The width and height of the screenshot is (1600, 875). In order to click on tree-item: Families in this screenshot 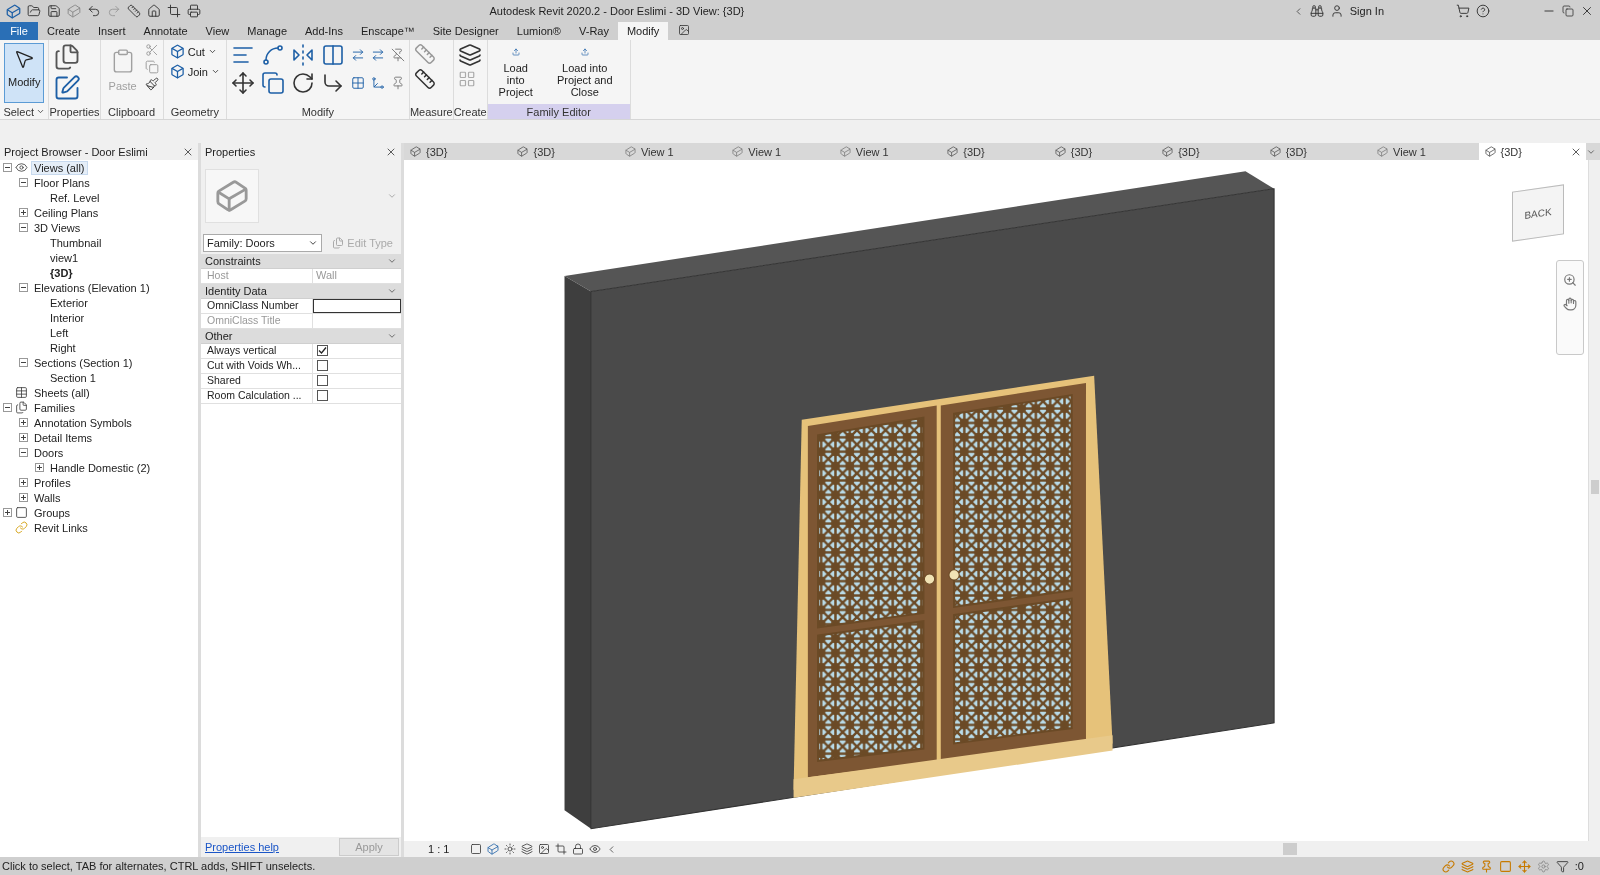, I will do `click(54, 407)`.